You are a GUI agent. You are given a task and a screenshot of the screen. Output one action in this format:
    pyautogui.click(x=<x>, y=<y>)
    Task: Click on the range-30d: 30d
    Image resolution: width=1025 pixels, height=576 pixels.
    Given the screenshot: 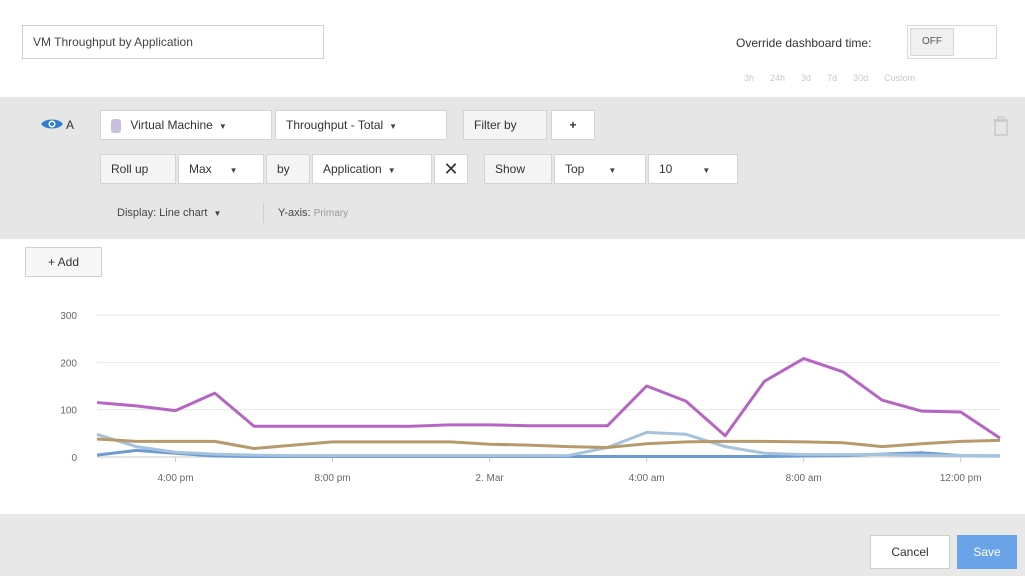 What is the action you would take?
    pyautogui.click(x=860, y=78)
    